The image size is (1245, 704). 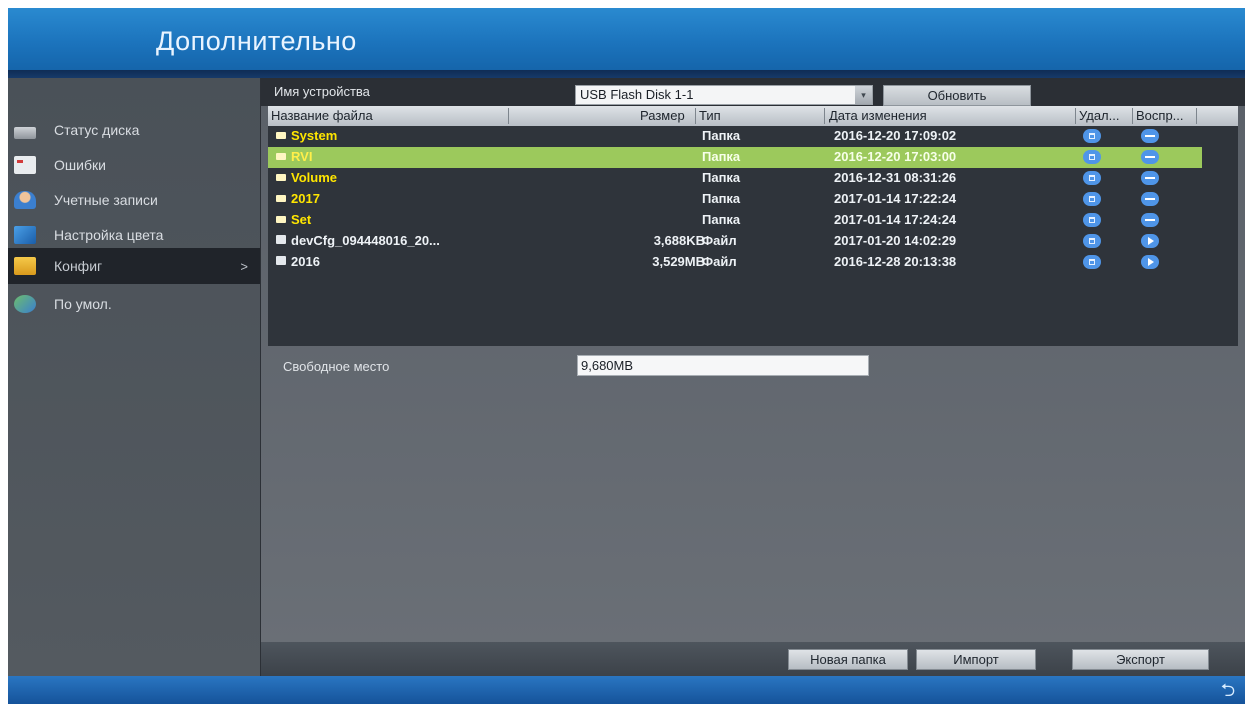 What do you see at coordinates (607, 365) in the screenshot?
I see `free-space-value: 9,680MB` at bounding box center [607, 365].